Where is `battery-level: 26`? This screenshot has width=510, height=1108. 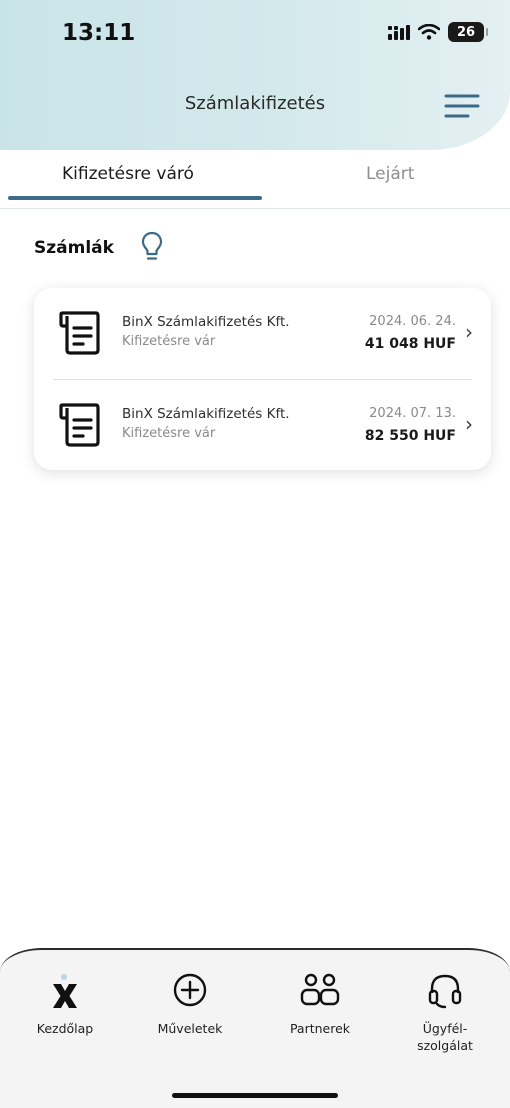 battery-level: 26 is located at coordinates (466, 32).